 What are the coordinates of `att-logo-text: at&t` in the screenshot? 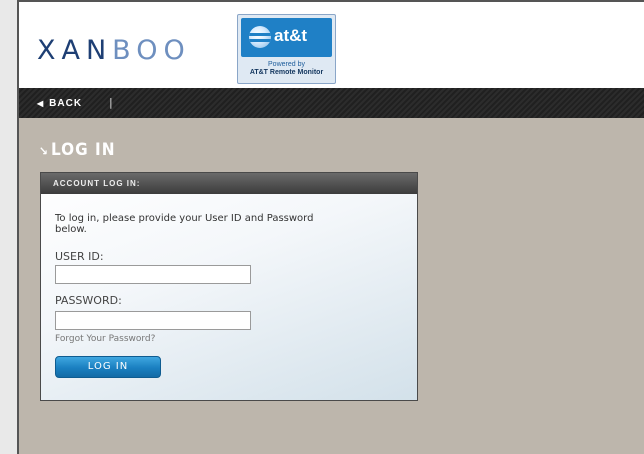 It's located at (291, 35).